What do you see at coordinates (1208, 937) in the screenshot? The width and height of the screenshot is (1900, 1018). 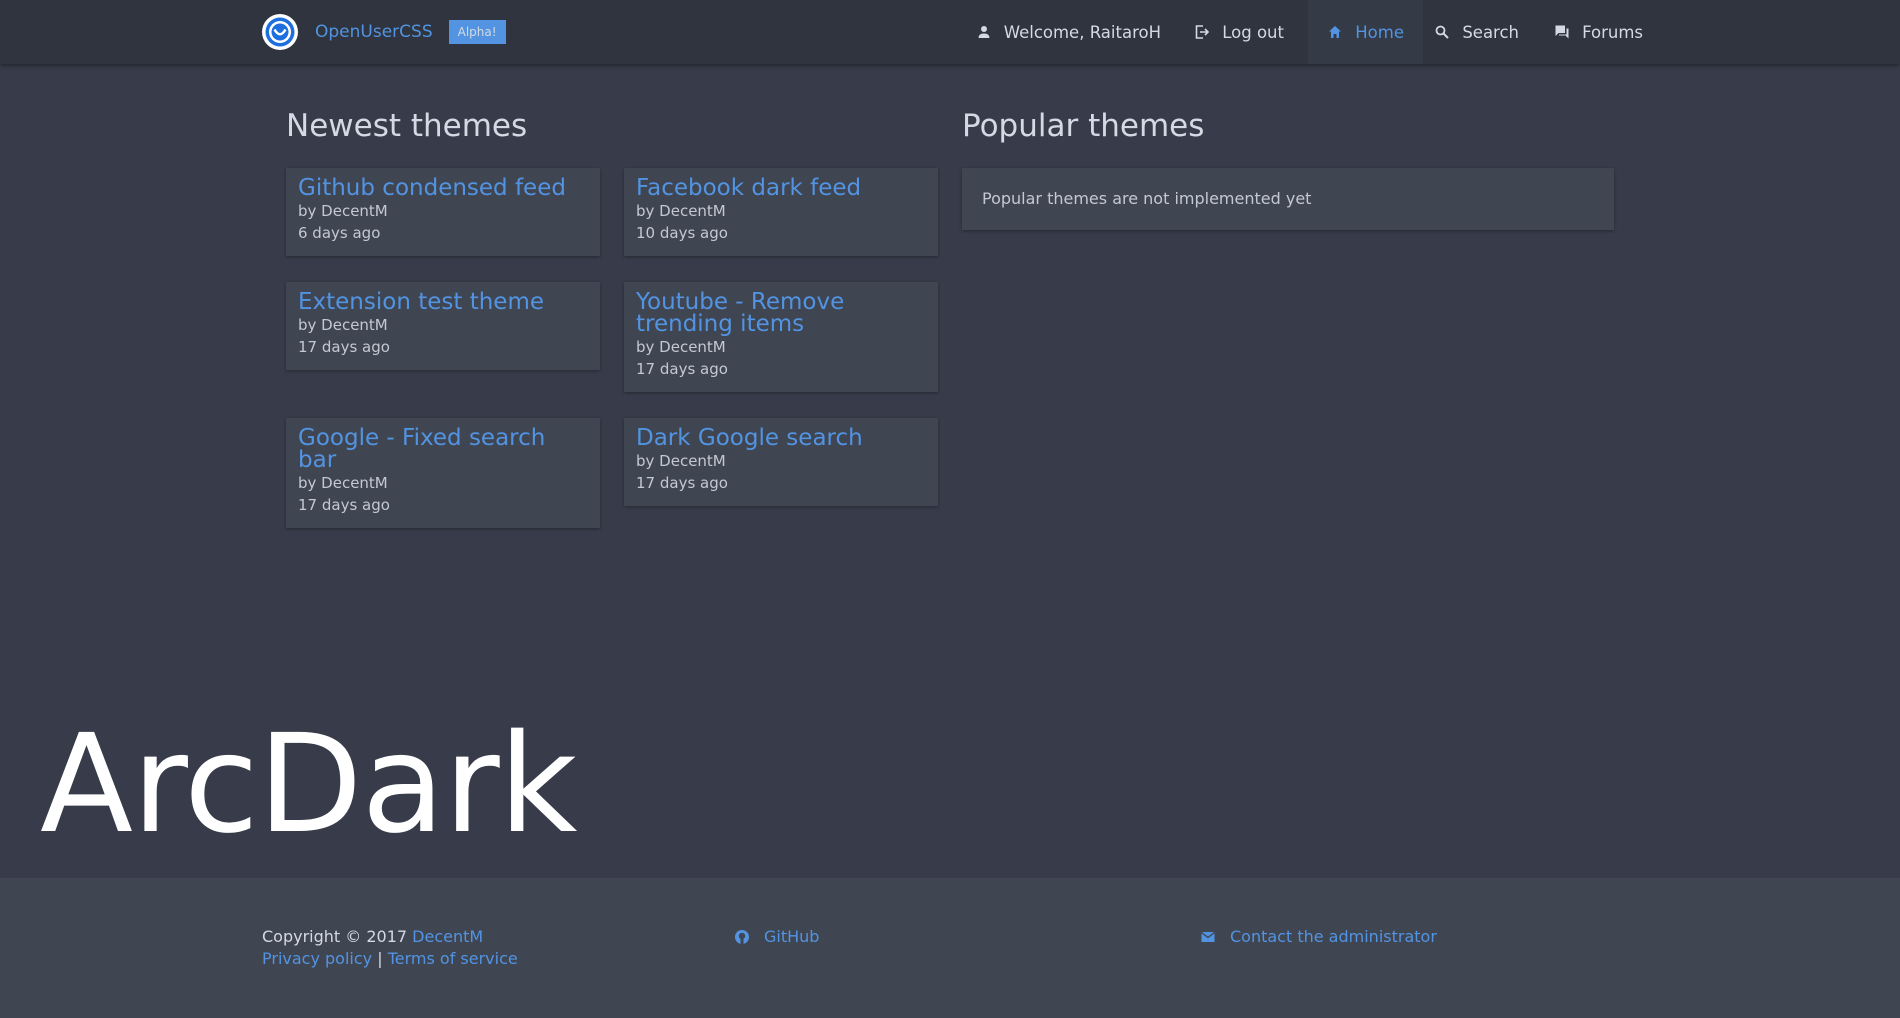 I see `mail-icon` at bounding box center [1208, 937].